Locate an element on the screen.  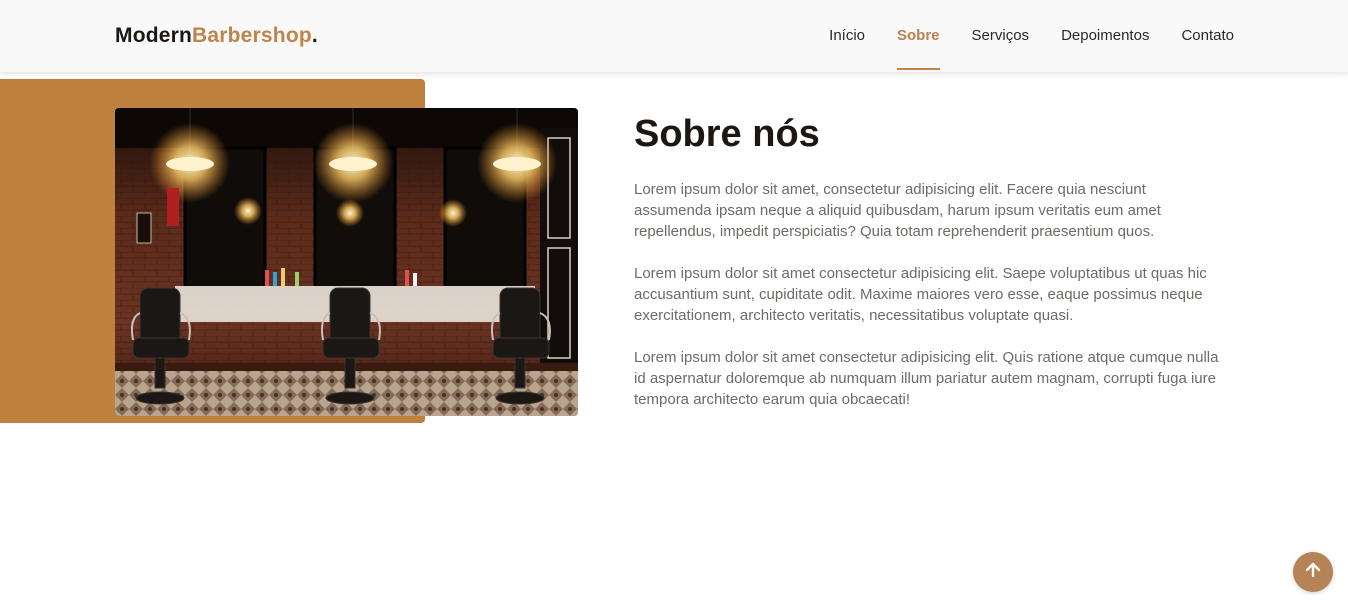
about-title: Sobre nós is located at coordinates (727, 134).